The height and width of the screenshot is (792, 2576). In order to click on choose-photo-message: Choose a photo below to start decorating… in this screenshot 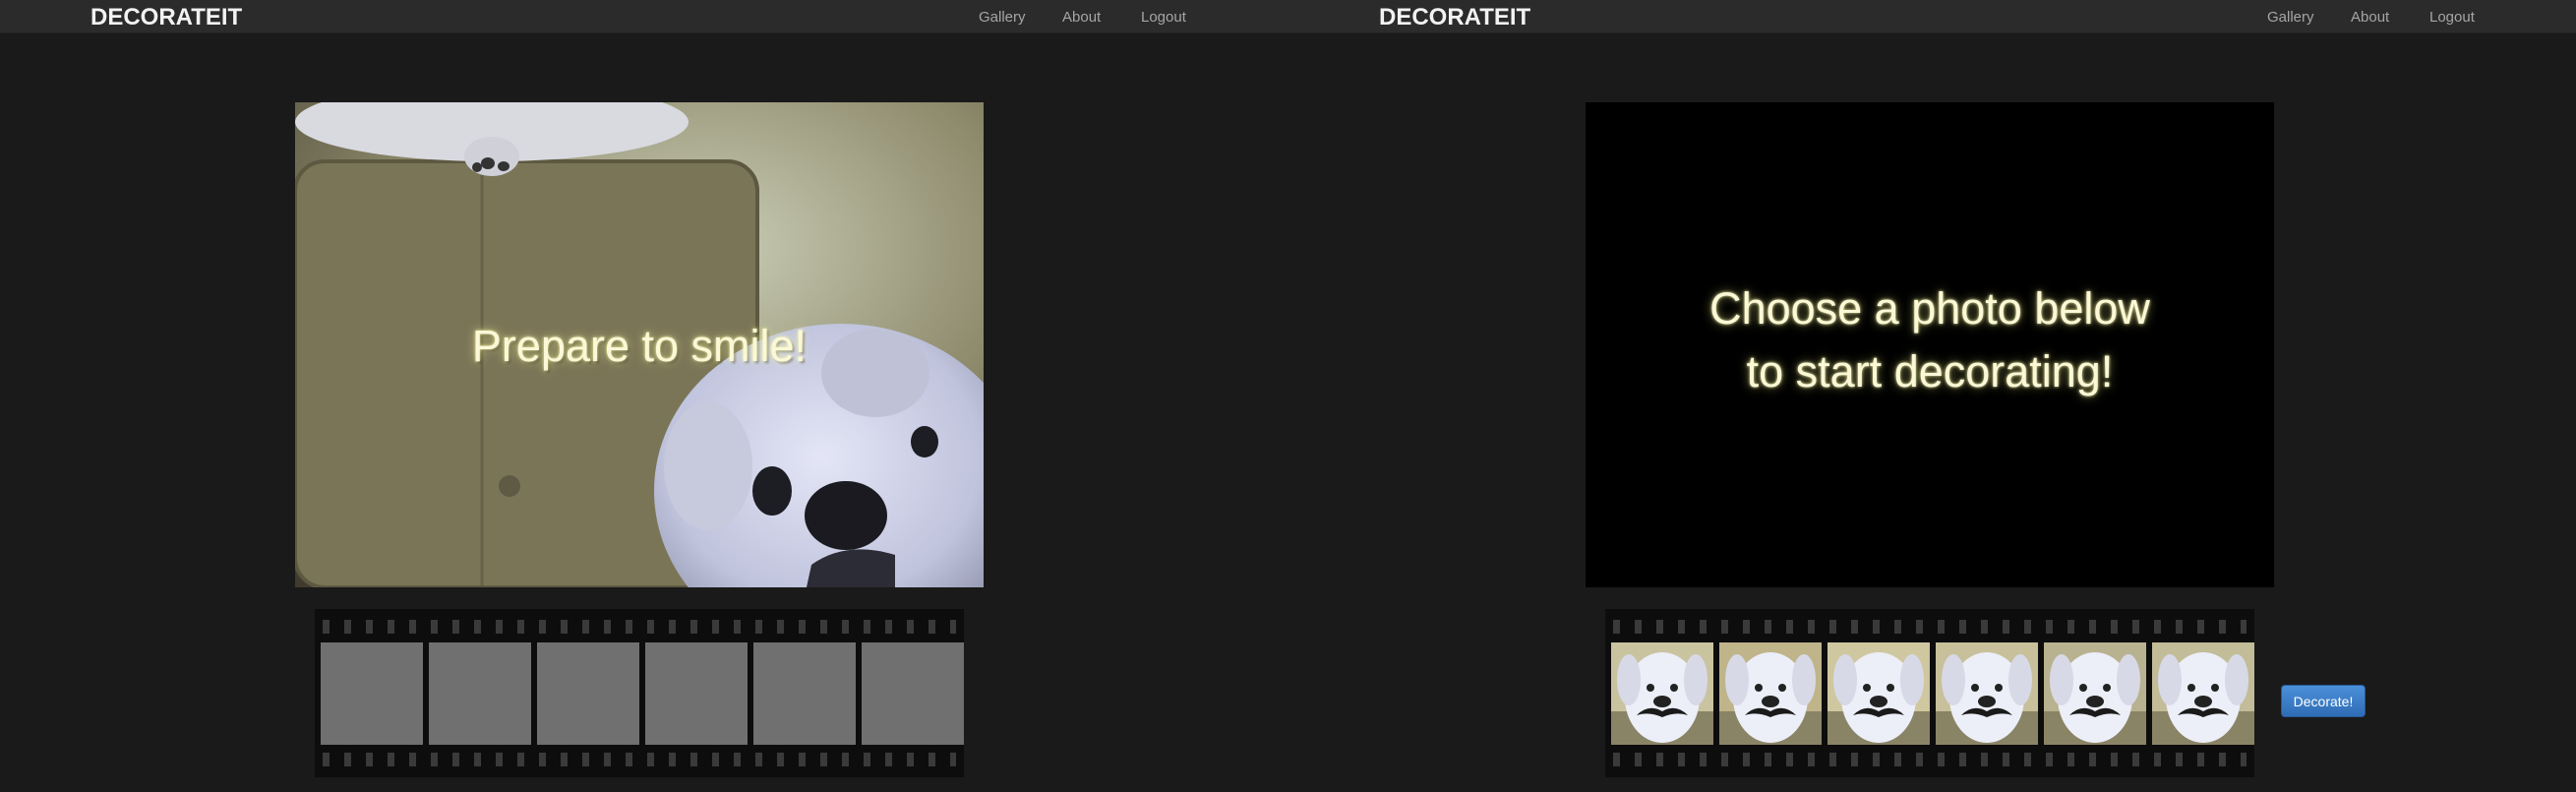, I will do `click(1930, 340)`.